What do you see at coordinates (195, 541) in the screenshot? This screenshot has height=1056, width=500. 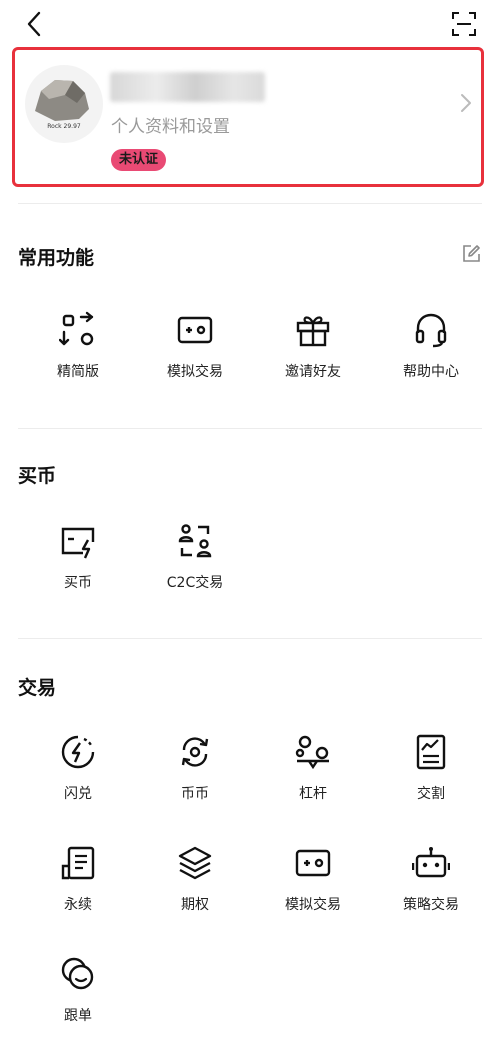 I see `c2c-users-icon` at bounding box center [195, 541].